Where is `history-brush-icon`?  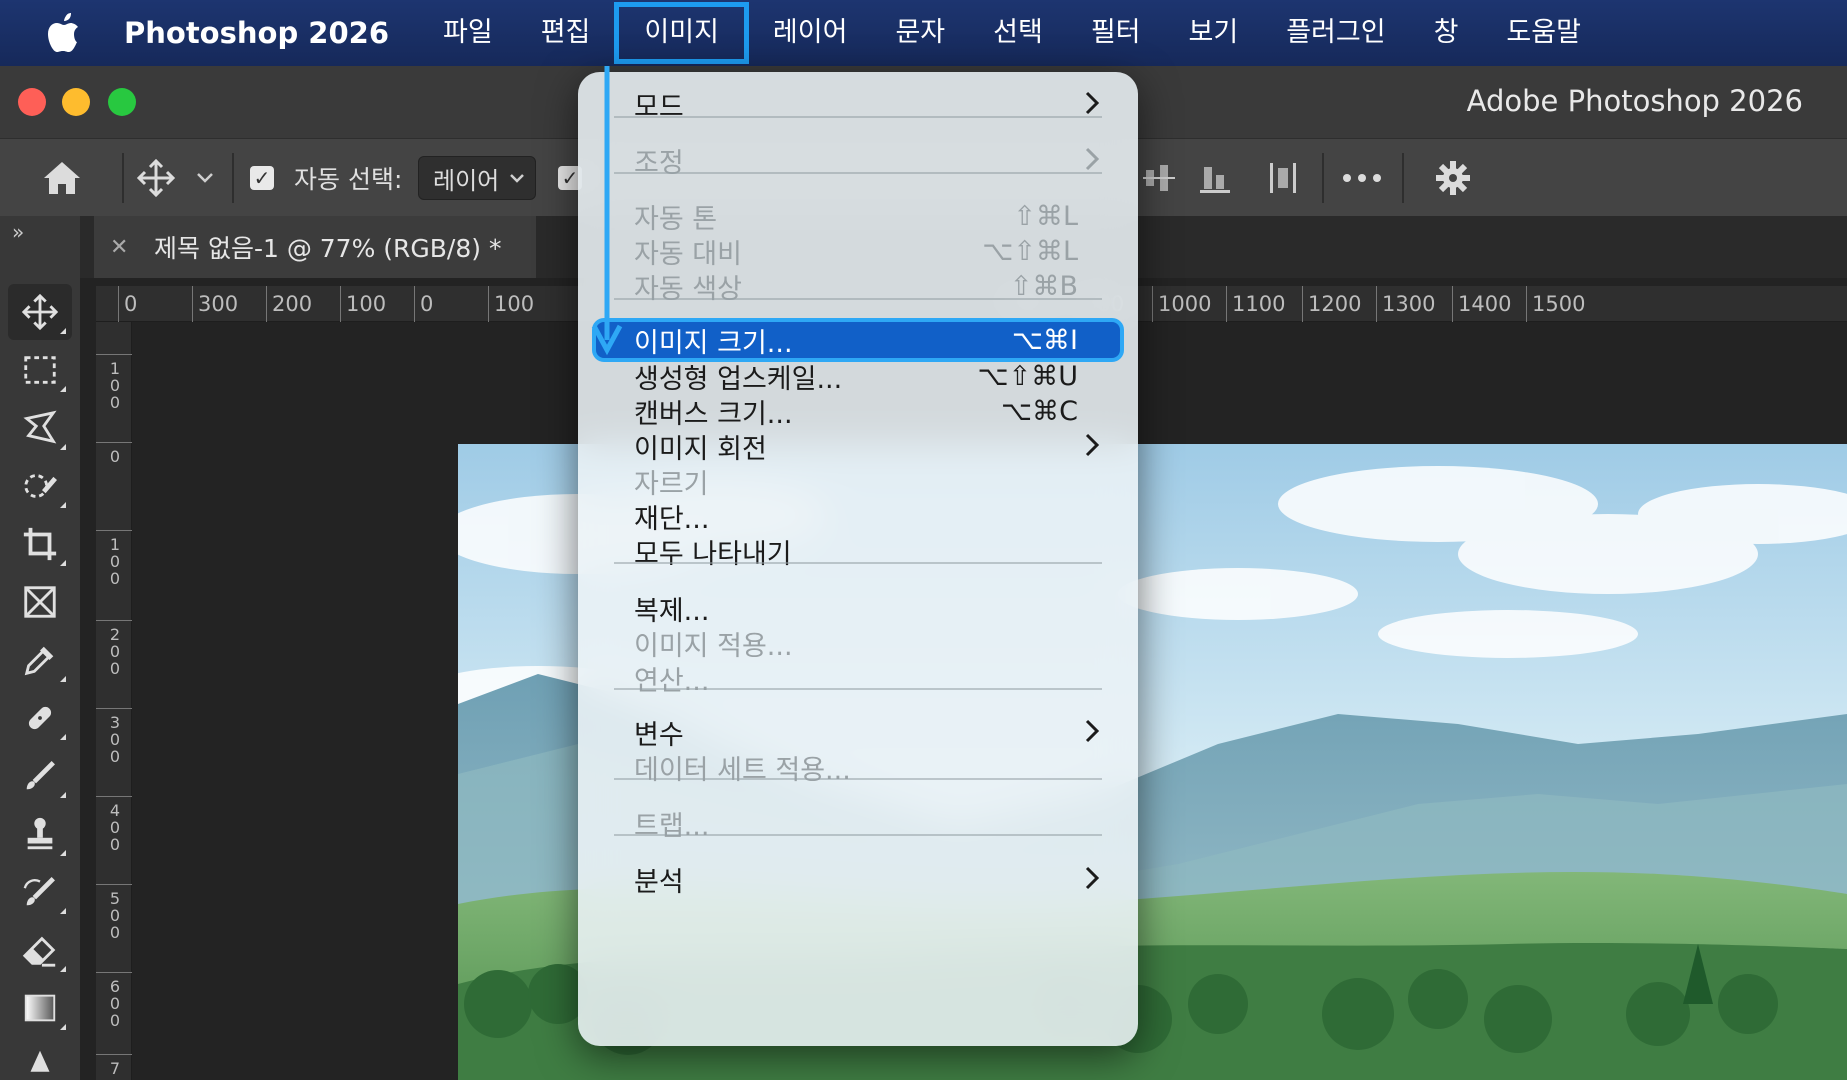 history-brush-icon is located at coordinates (40, 892).